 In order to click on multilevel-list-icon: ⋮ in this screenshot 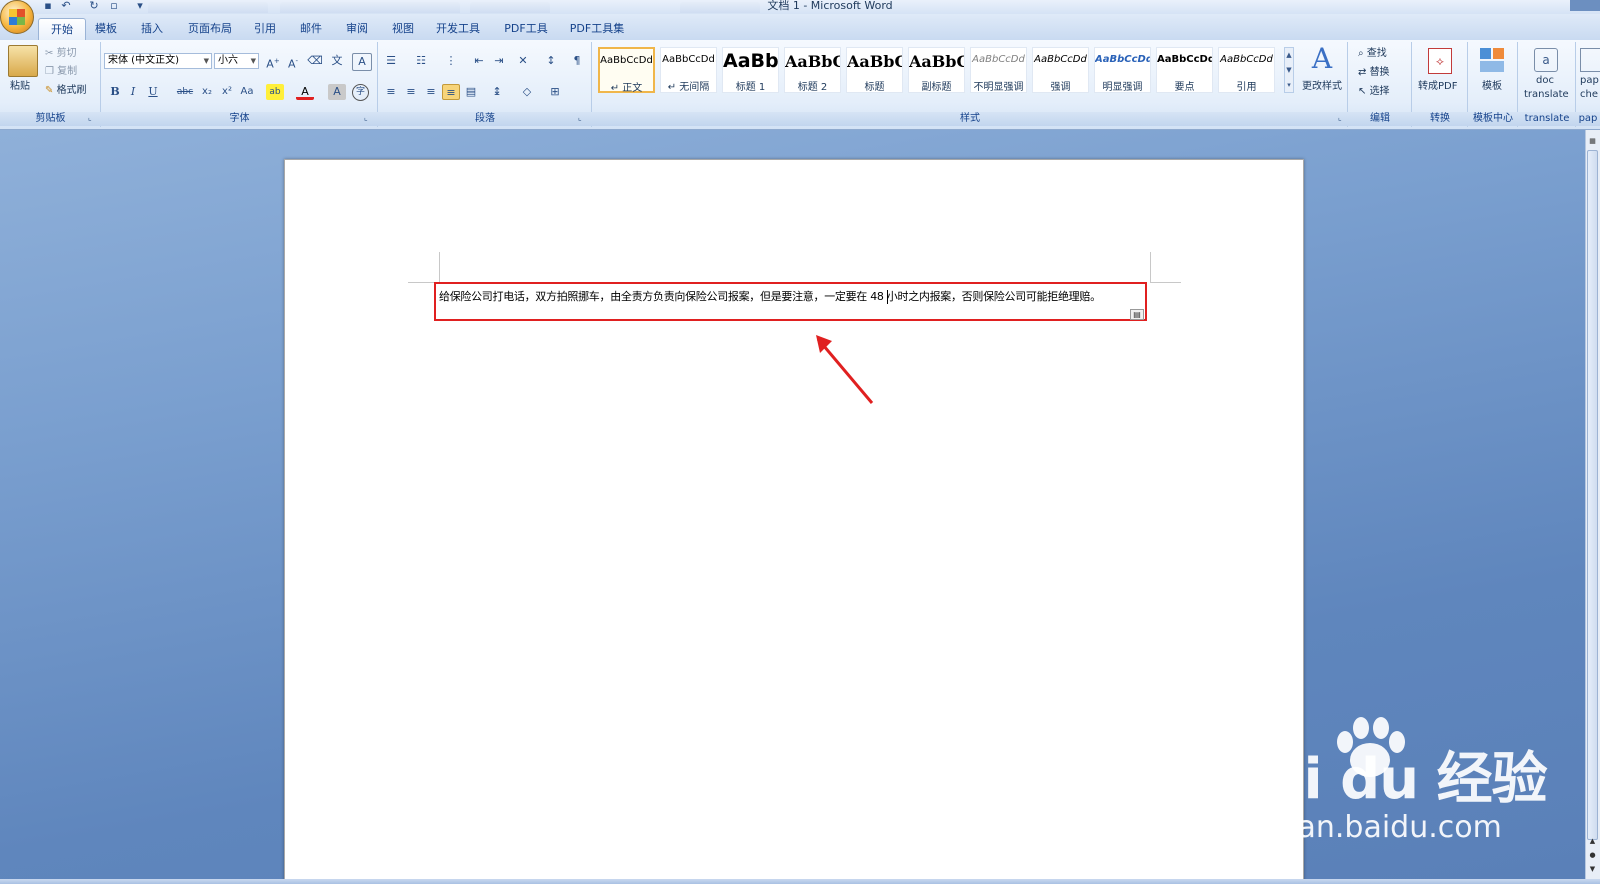, I will do `click(451, 61)`.